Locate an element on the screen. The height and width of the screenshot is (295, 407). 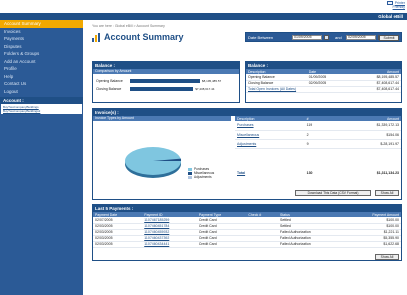
balance-bar-row: Closing Balance $7,408,617.44 is located at coordinates (161, 89).